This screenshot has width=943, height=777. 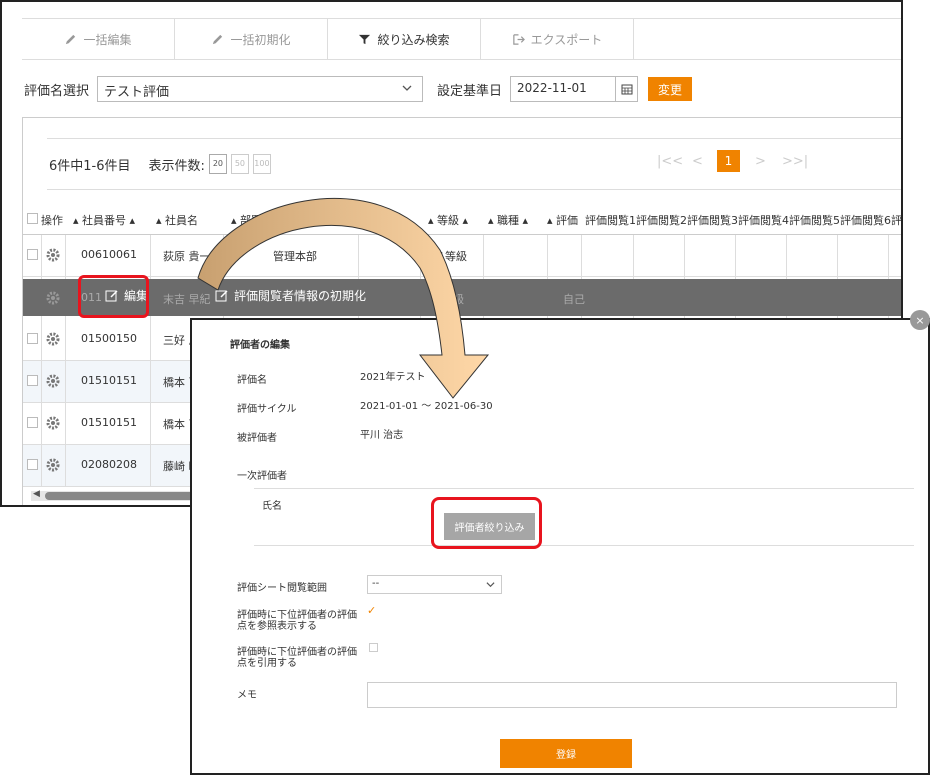 What do you see at coordinates (260, 89) in the screenshot?
I see `eval-name-select: テスト評価` at bounding box center [260, 89].